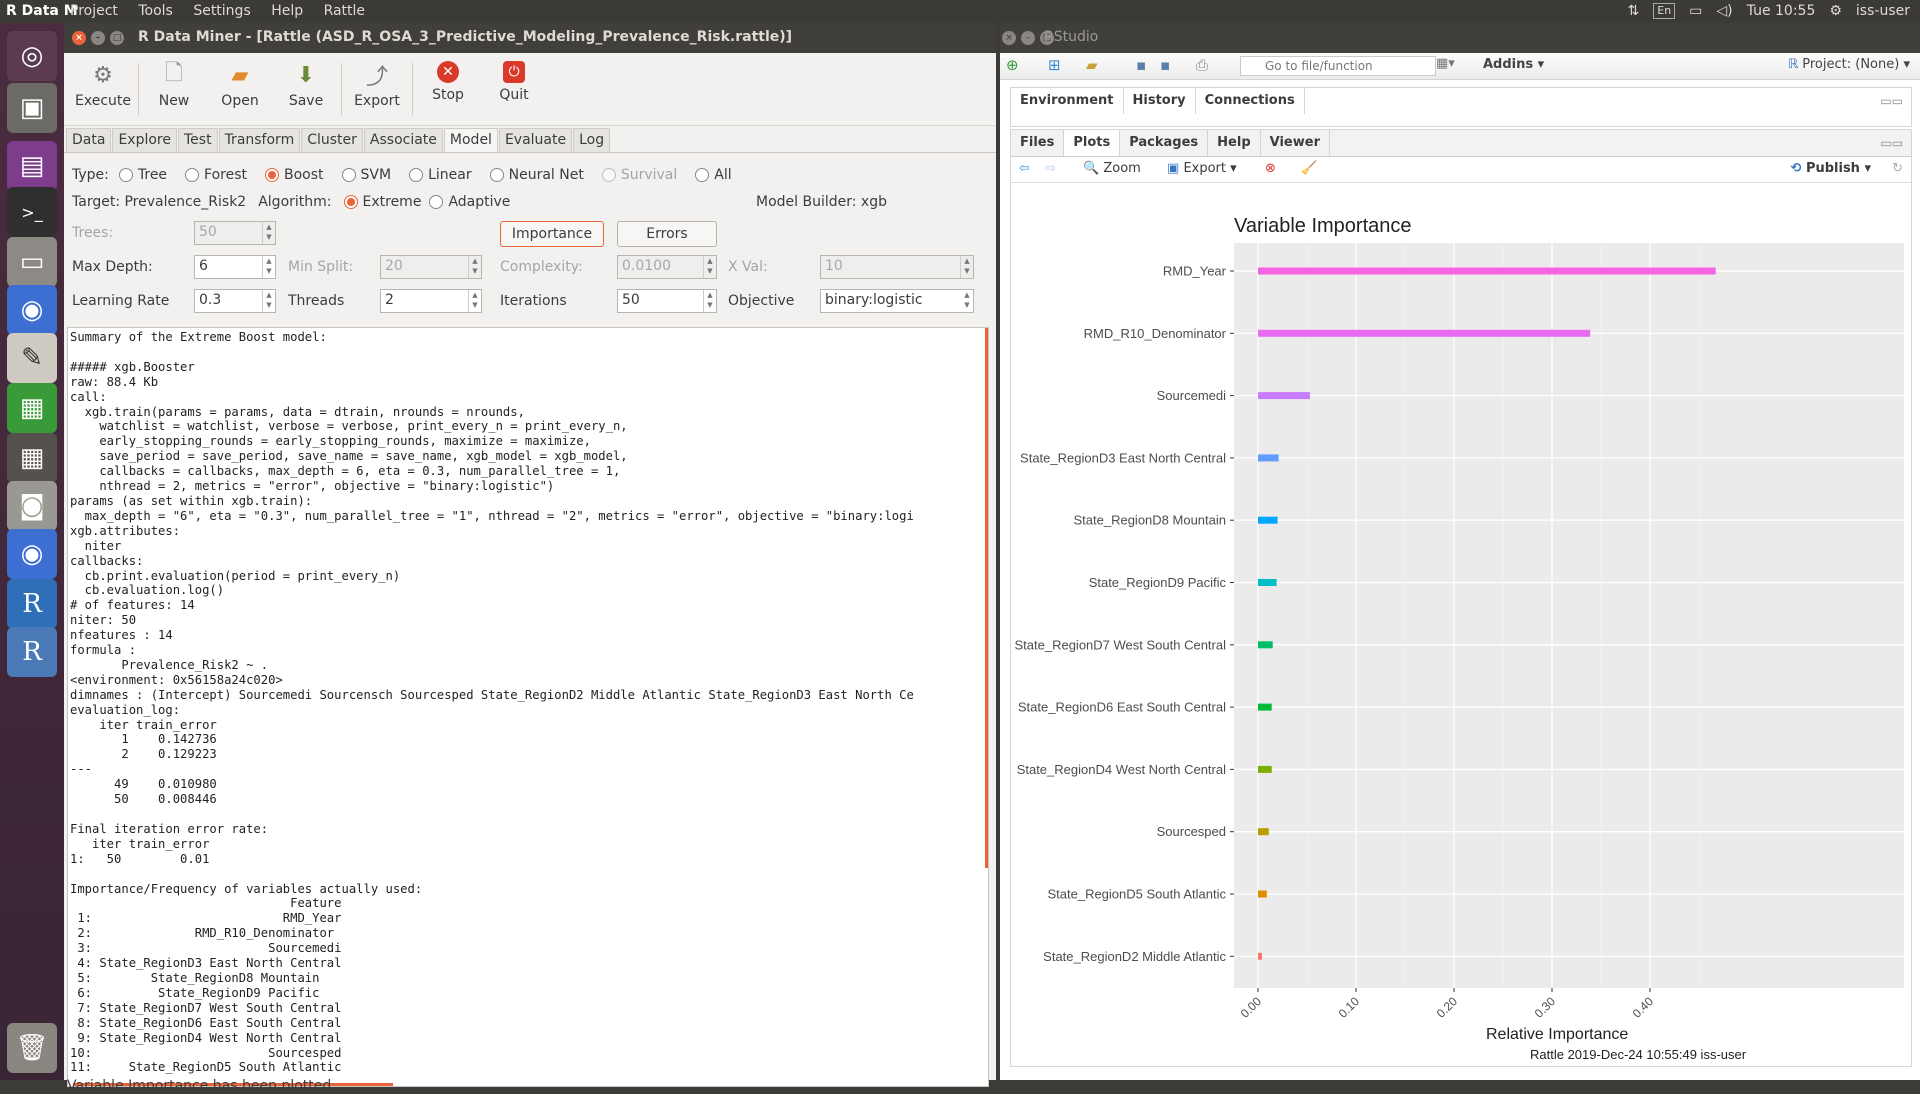 This screenshot has width=1920, height=1094. I want to click on min-split-spinner: 20 ▲ ▼, so click(431, 267).